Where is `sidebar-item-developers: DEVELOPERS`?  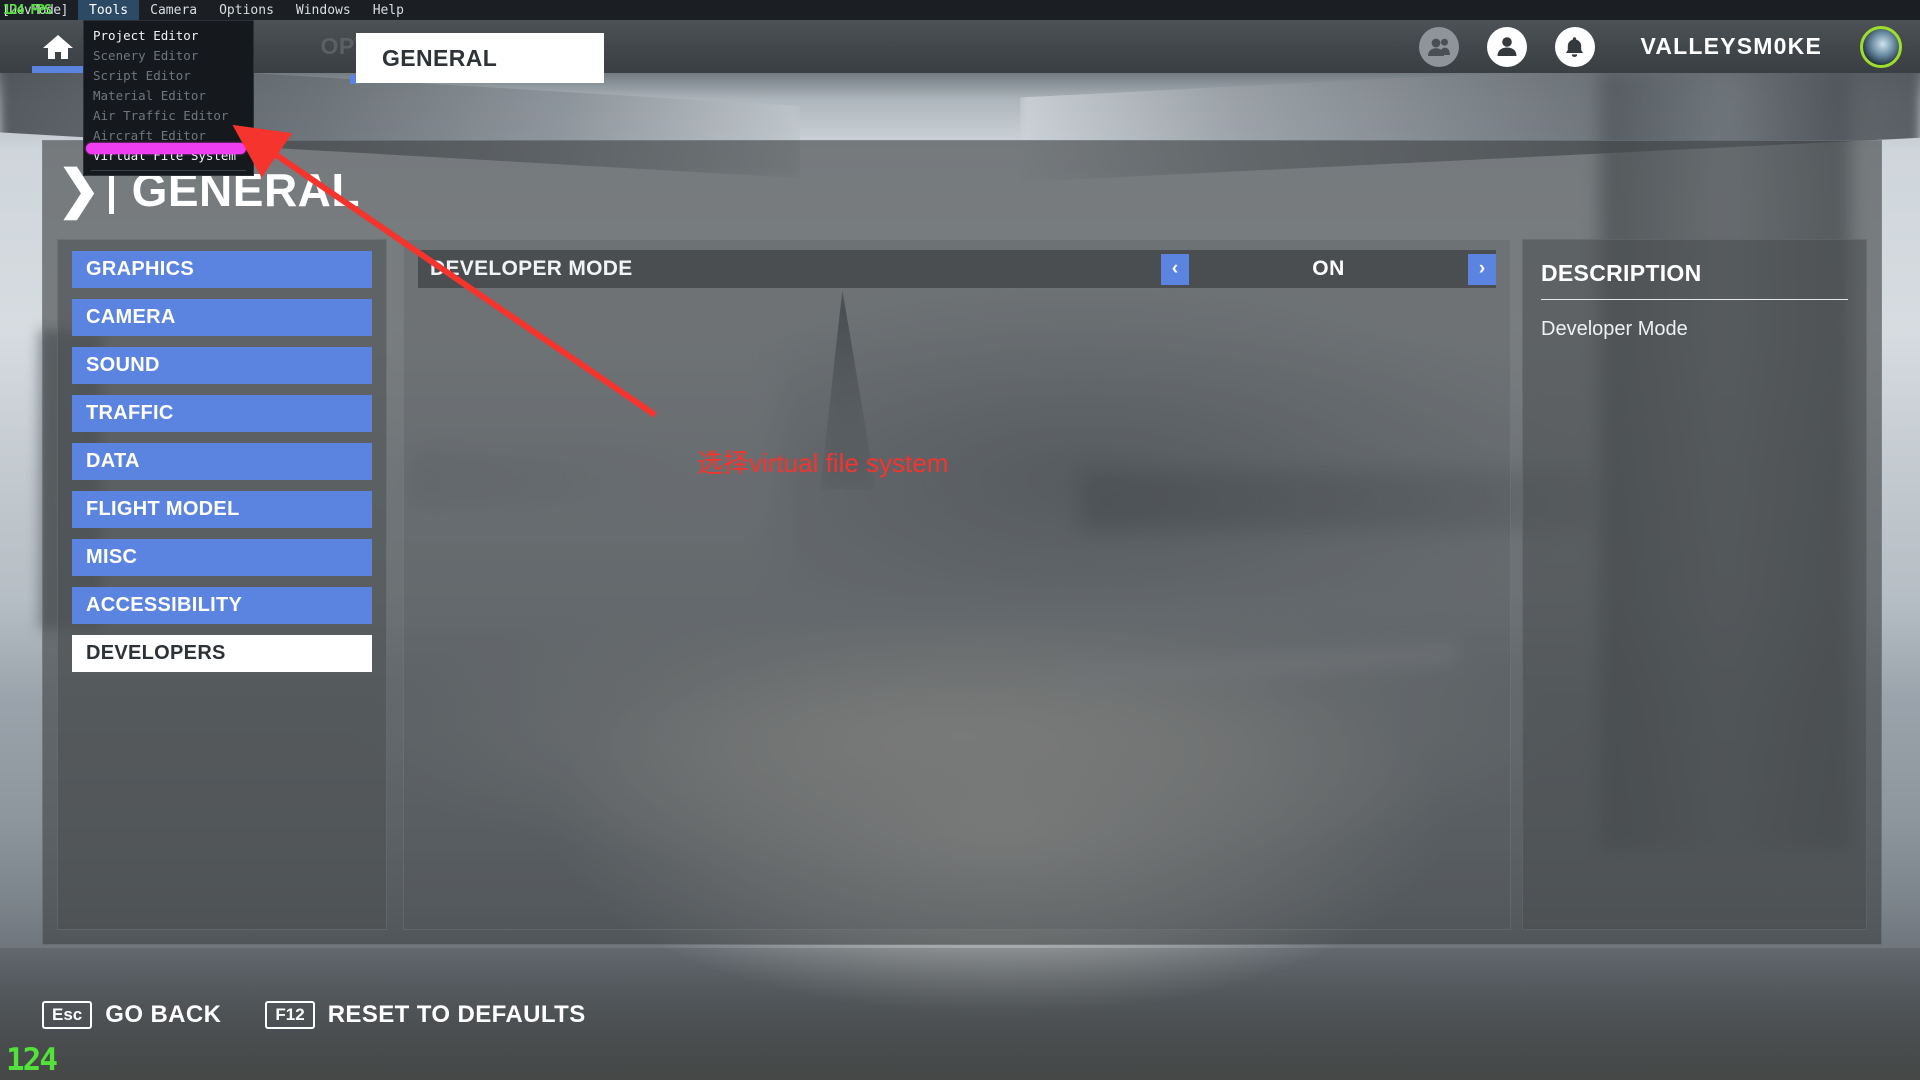 sidebar-item-developers: DEVELOPERS is located at coordinates (222, 653).